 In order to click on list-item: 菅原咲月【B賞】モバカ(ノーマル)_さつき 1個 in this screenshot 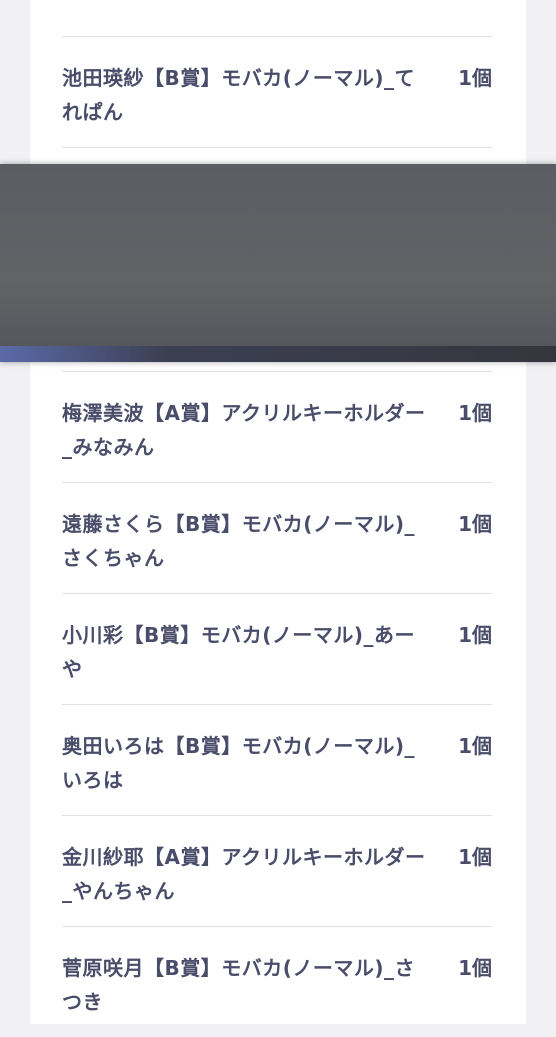, I will do `click(277, 981)`.